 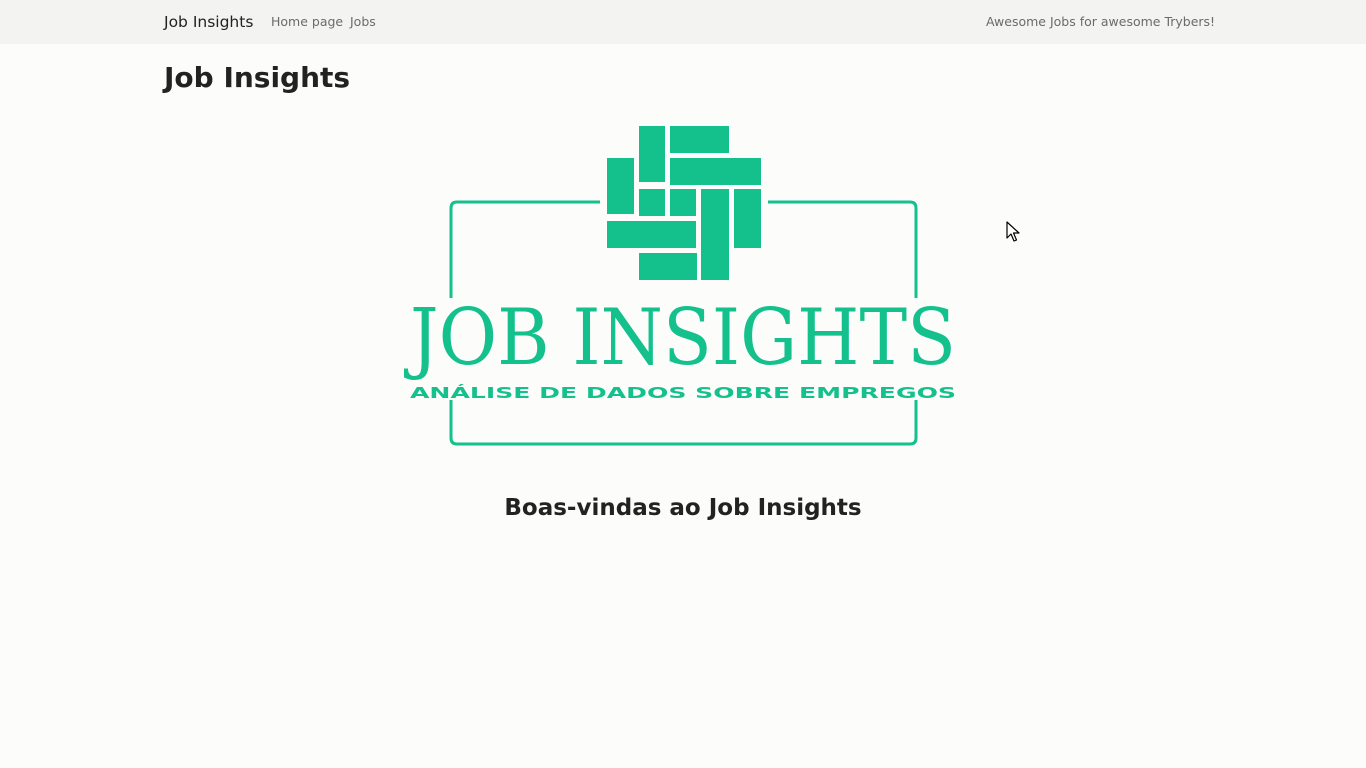 What do you see at coordinates (257, 77) in the screenshot?
I see `page-title: Job Insights` at bounding box center [257, 77].